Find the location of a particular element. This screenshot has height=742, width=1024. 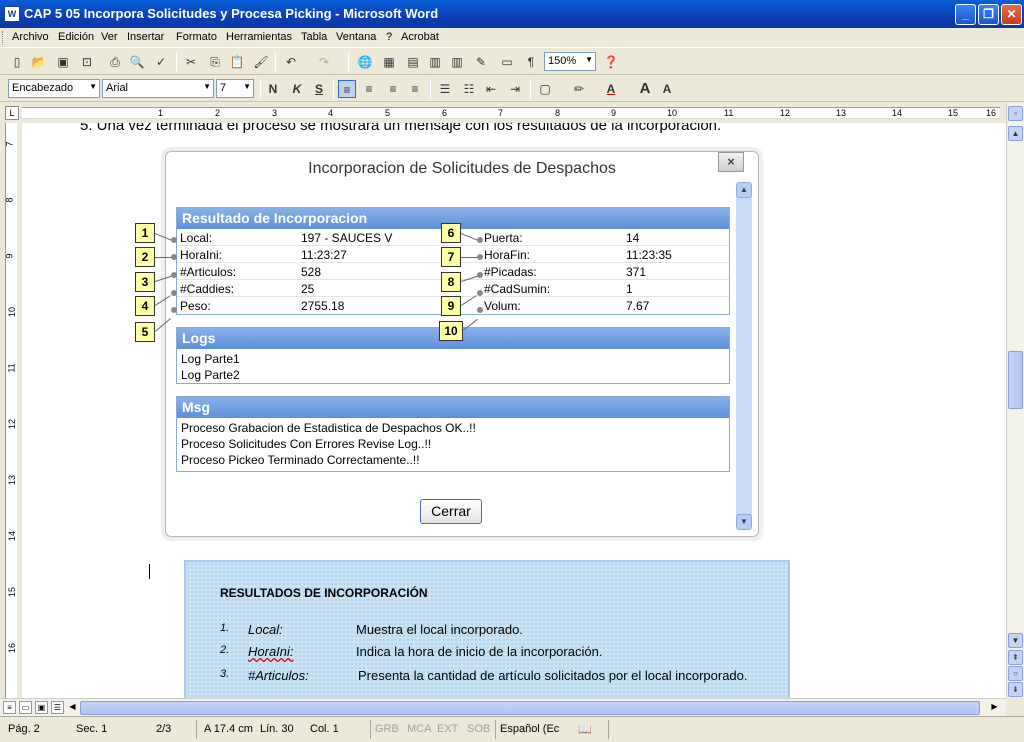

style-select: Encabezado ▼ is located at coordinates (54, 88).